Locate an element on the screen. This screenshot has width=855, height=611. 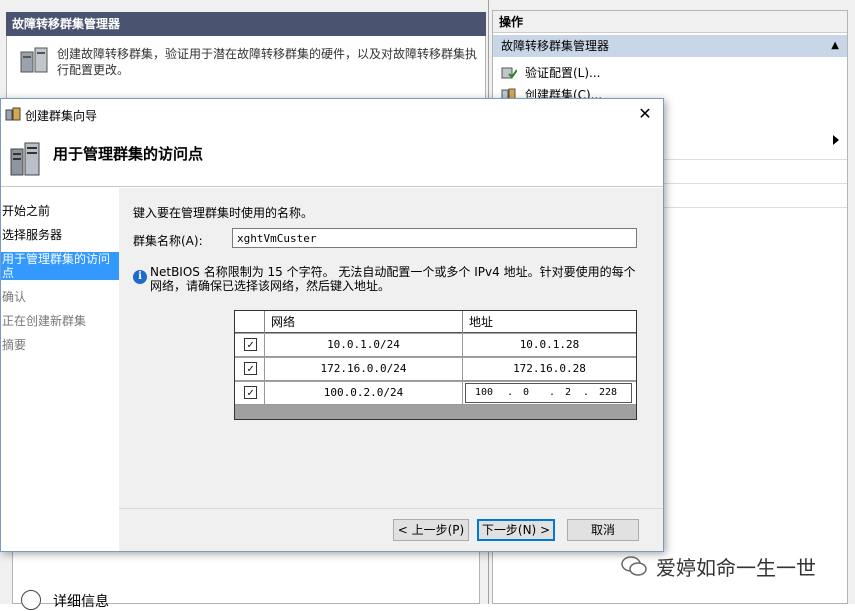
header-checkbox-column is located at coordinates (250, 322).